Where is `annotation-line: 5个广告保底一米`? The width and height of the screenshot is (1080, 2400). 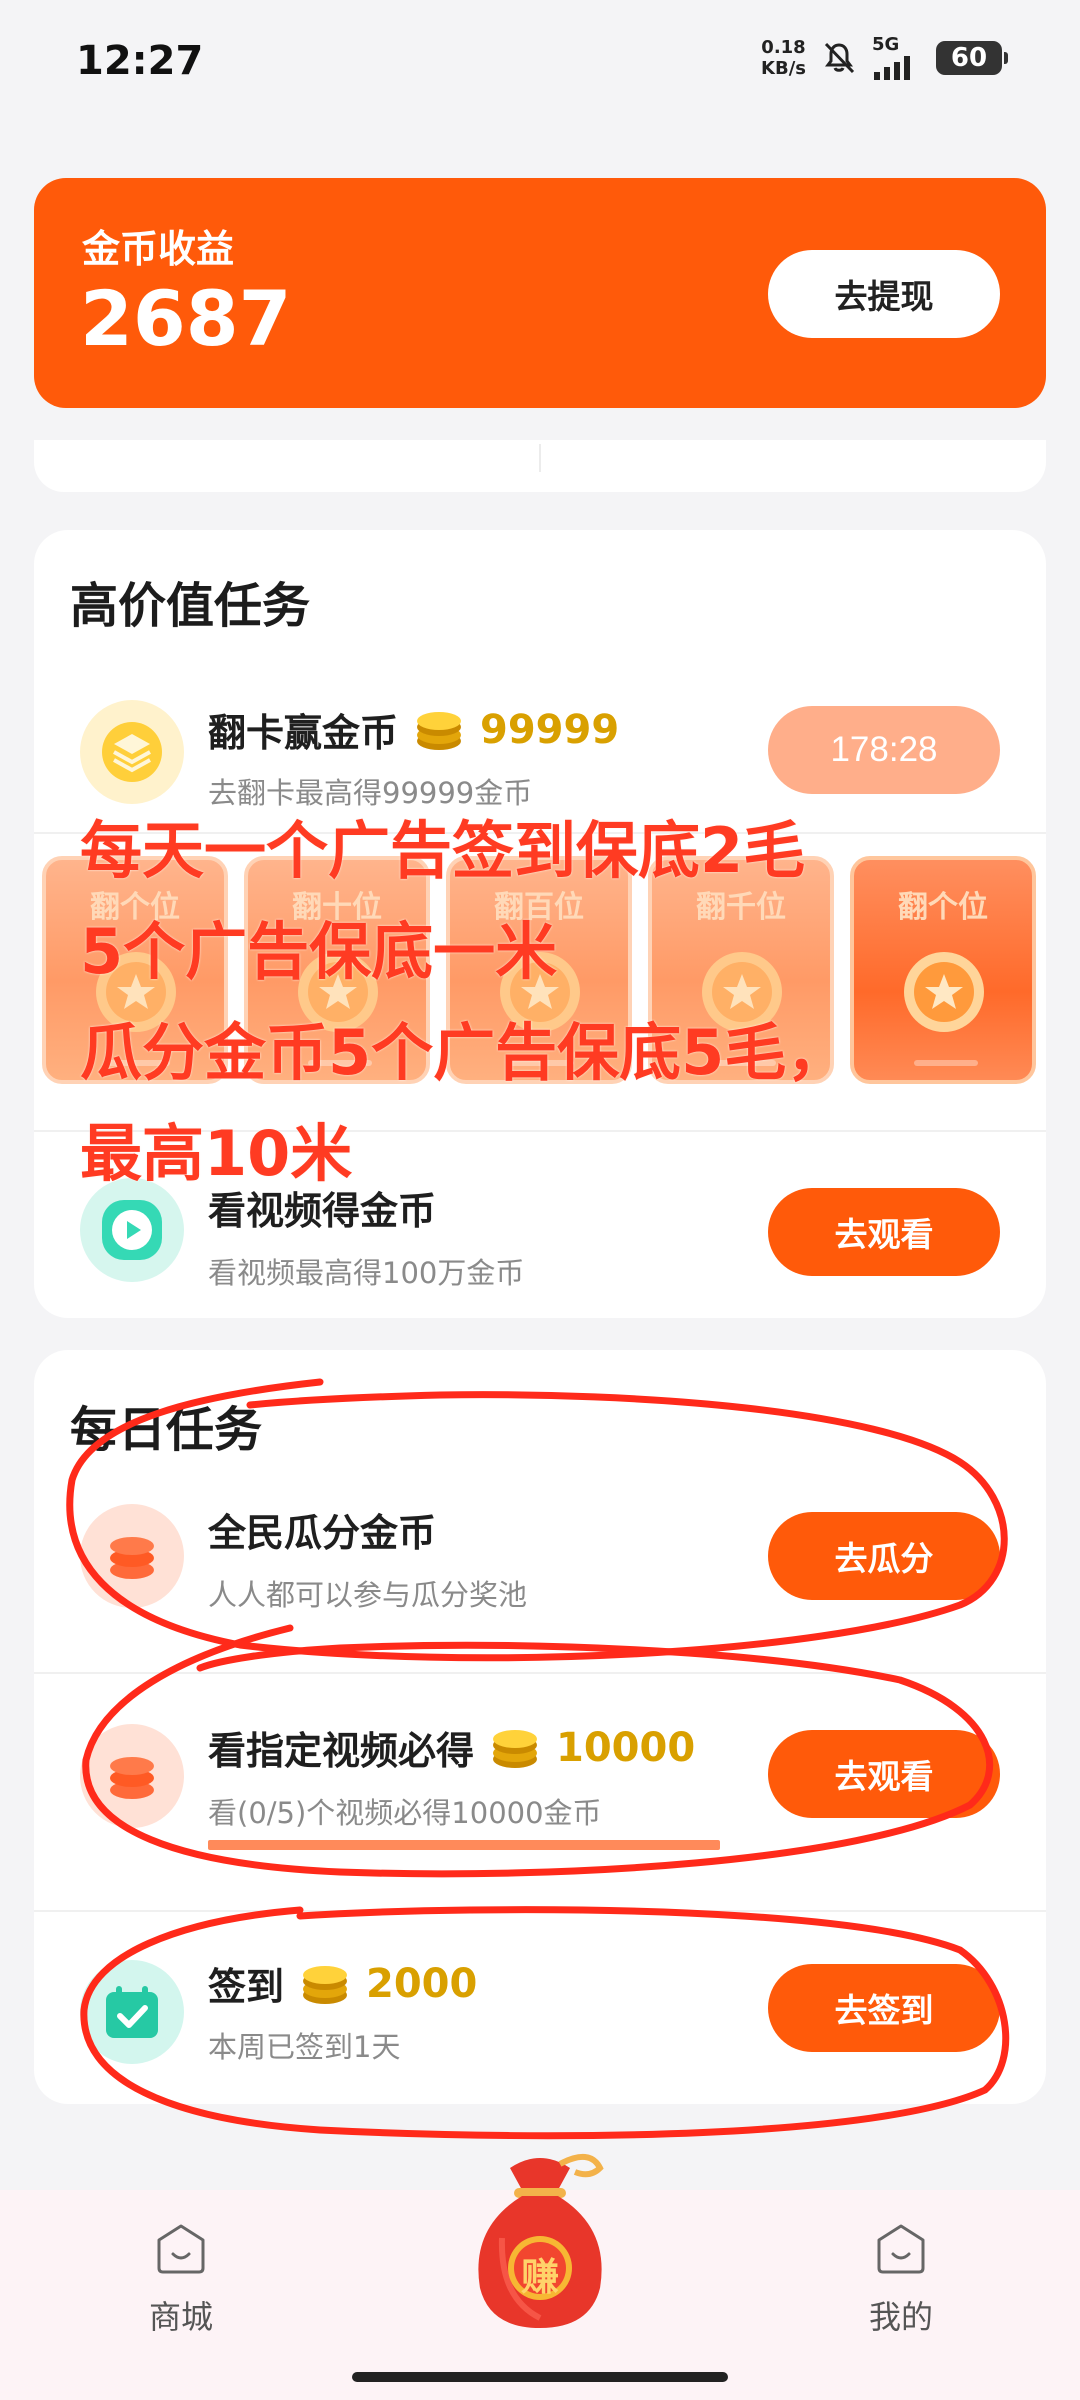 annotation-line: 5个广告保底一米 is located at coordinates (319, 951).